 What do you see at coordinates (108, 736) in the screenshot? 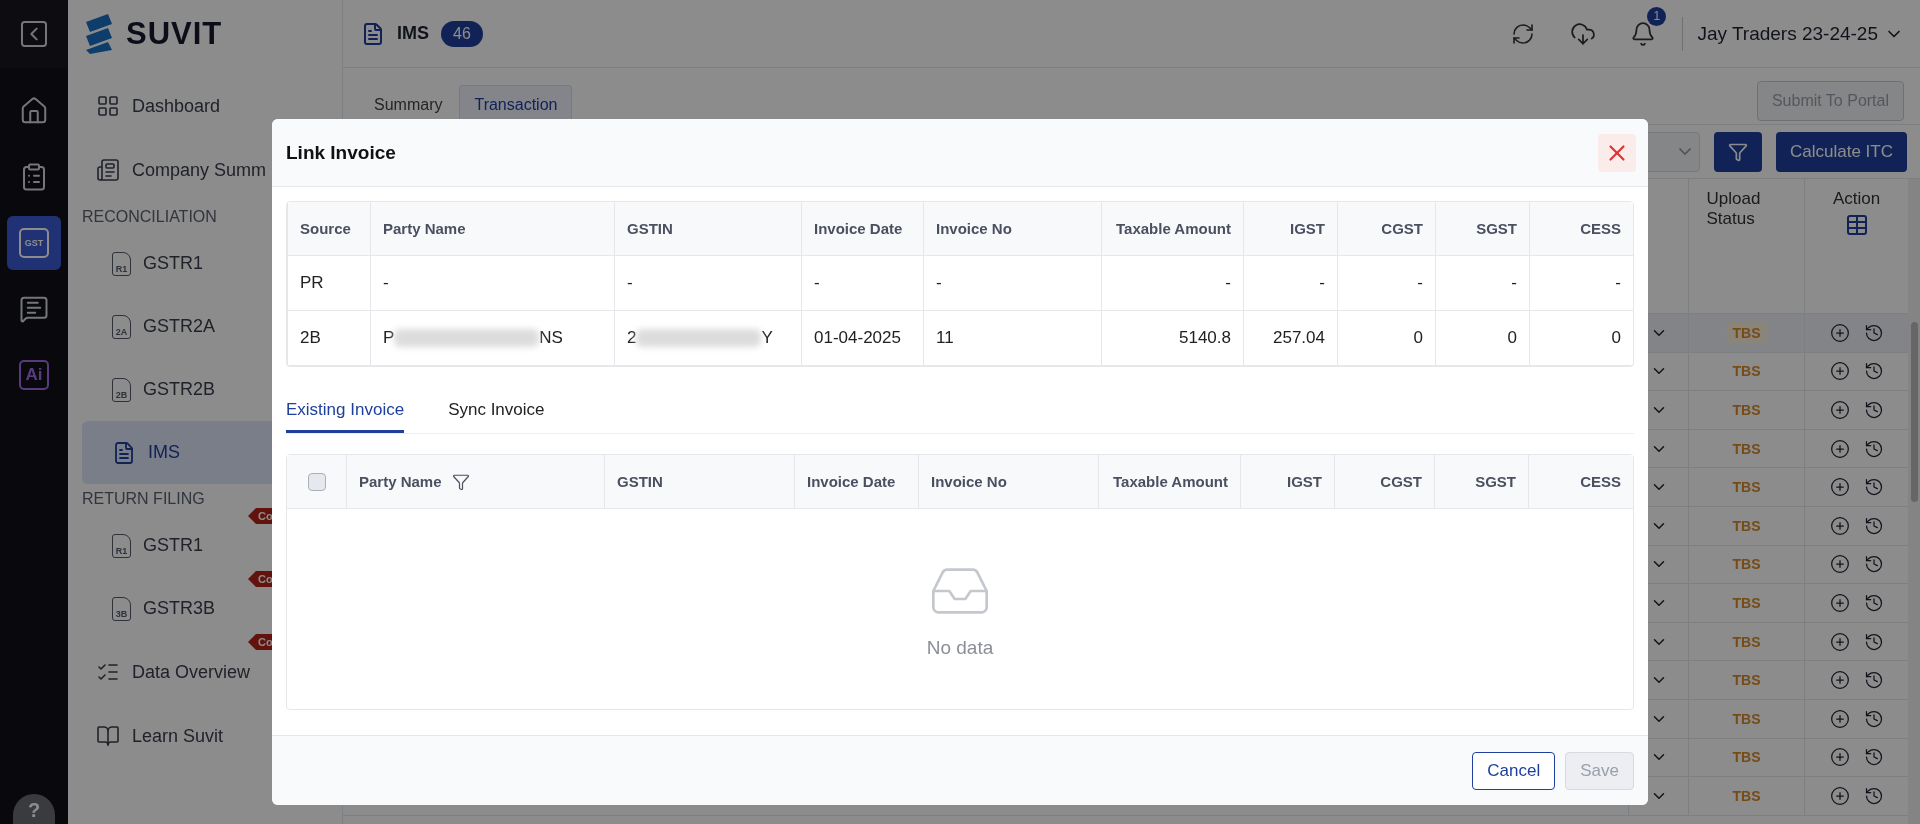
I see `book-icon` at bounding box center [108, 736].